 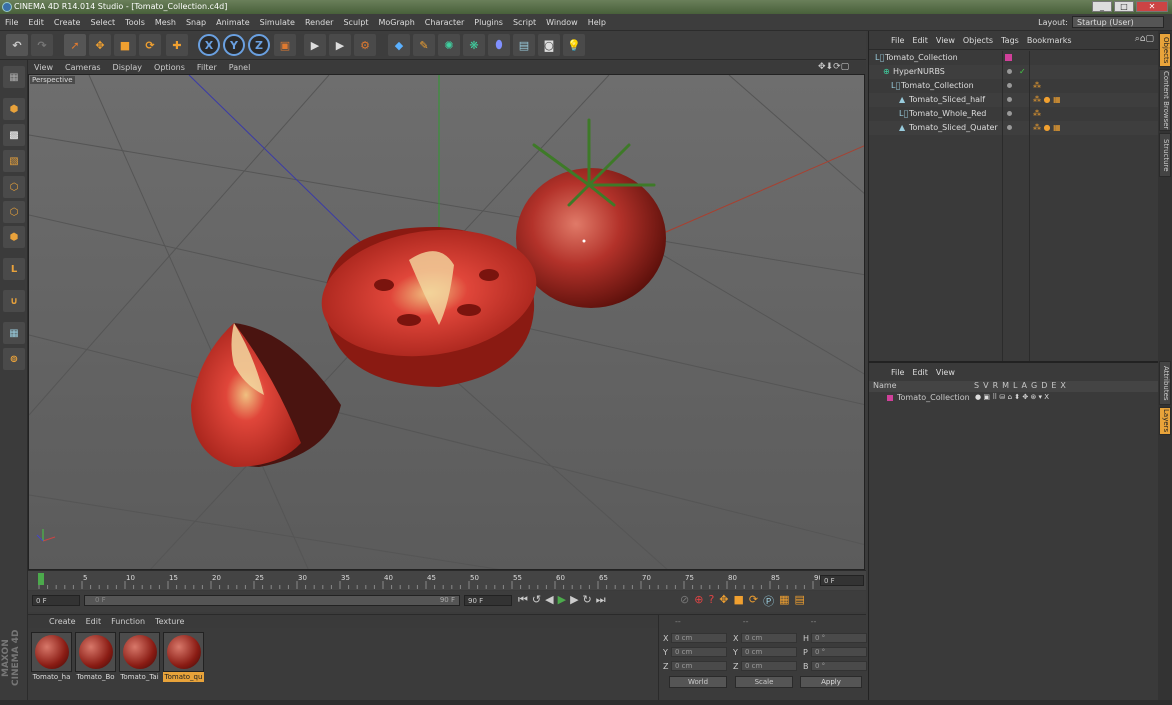 I want to click on make-editable-icon: ▦, so click(x=14, y=77).